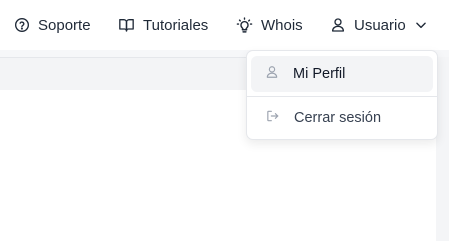  What do you see at coordinates (272, 118) in the screenshot?
I see `logout-icon` at bounding box center [272, 118].